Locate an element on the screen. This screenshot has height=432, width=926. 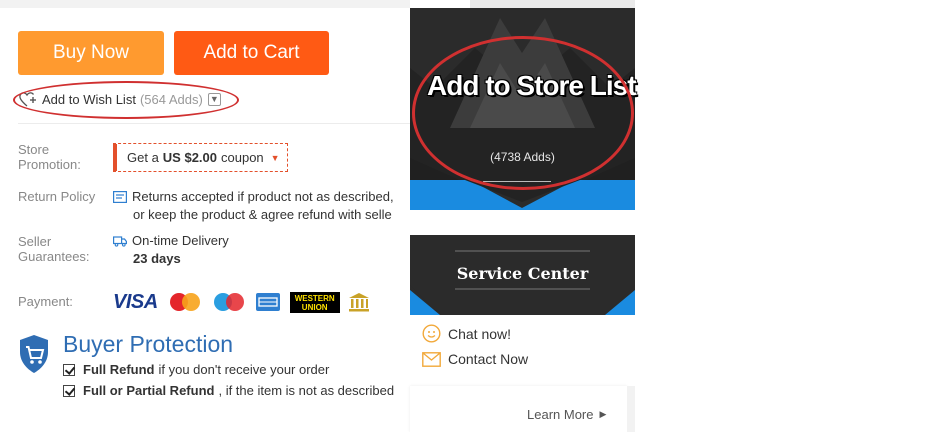
on-time-delivery-text: On-time Delivery is located at coordinates (180, 240).